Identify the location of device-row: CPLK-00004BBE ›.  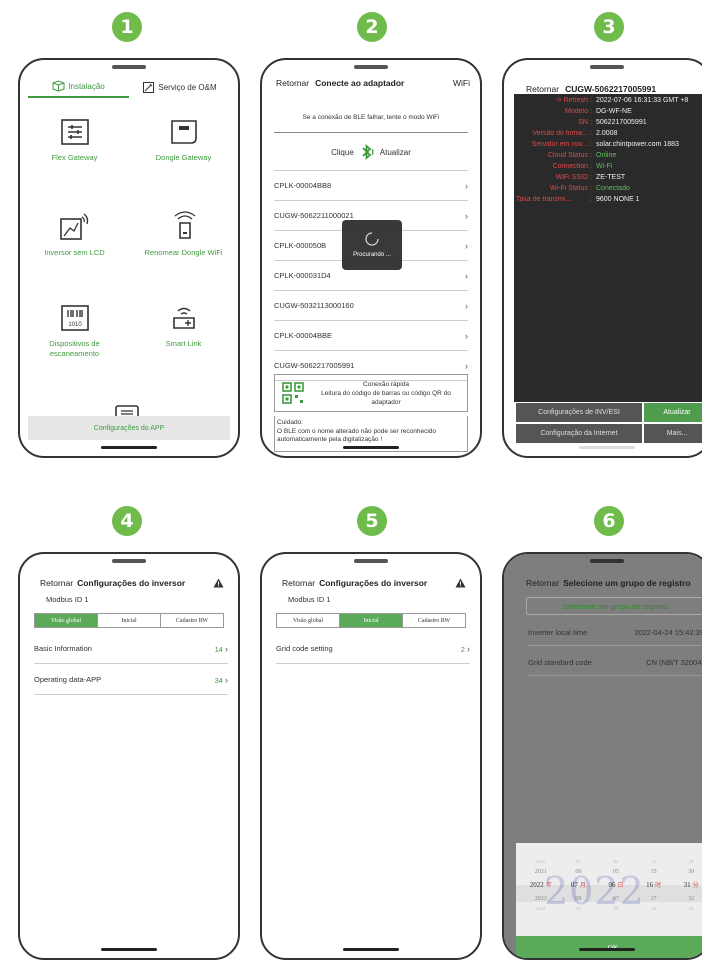
(371, 336).